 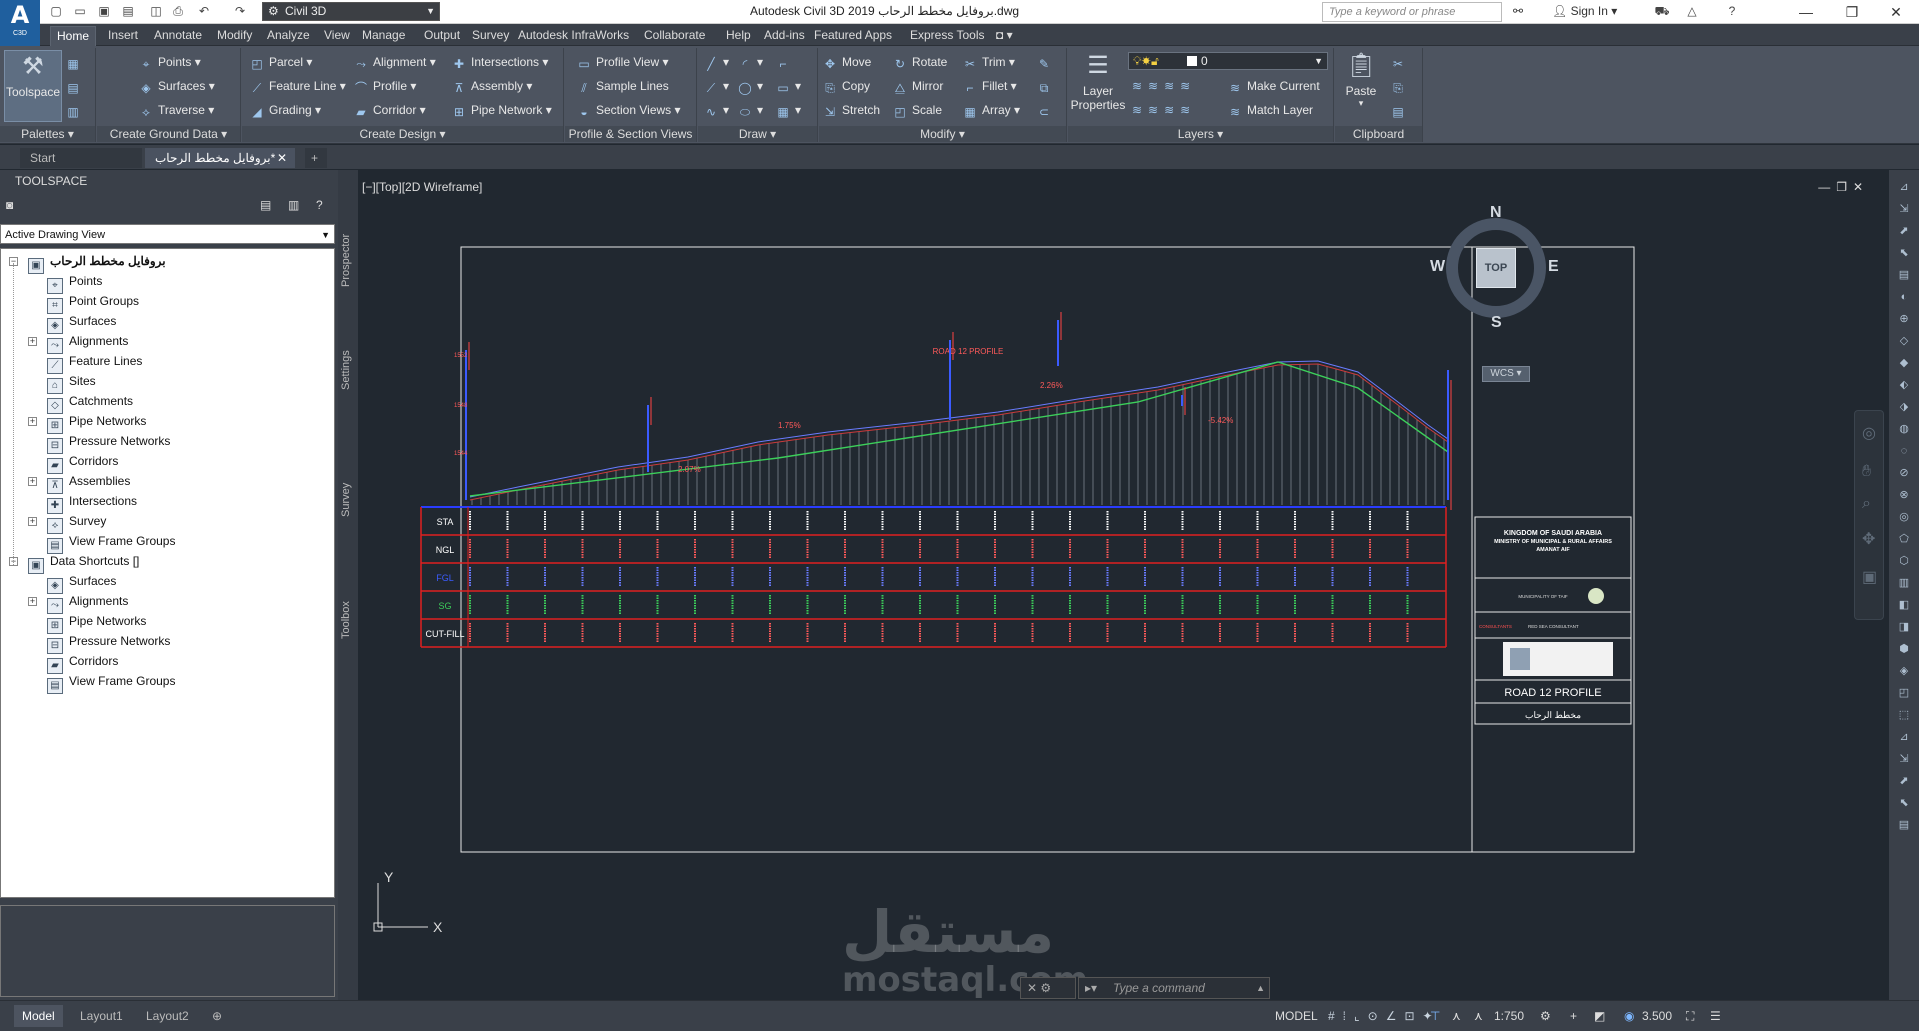 What do you see at coordinates (1496, 268) in the screenshot?
I see `viewcube-top-face: TOP` at bounding box center [1496, 268].